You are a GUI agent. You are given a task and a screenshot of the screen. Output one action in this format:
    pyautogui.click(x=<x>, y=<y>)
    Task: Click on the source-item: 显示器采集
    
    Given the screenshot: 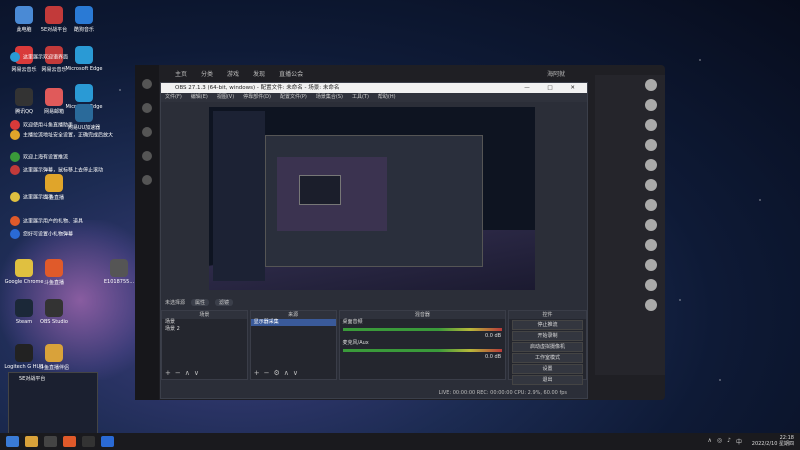 What is the action you would take?
    pyautogui.click(x=293, y=322)
    